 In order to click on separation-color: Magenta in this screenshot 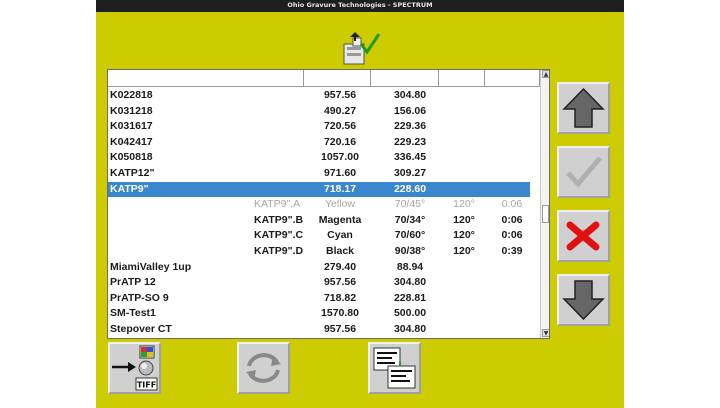, I will do `click(340, 219)`.